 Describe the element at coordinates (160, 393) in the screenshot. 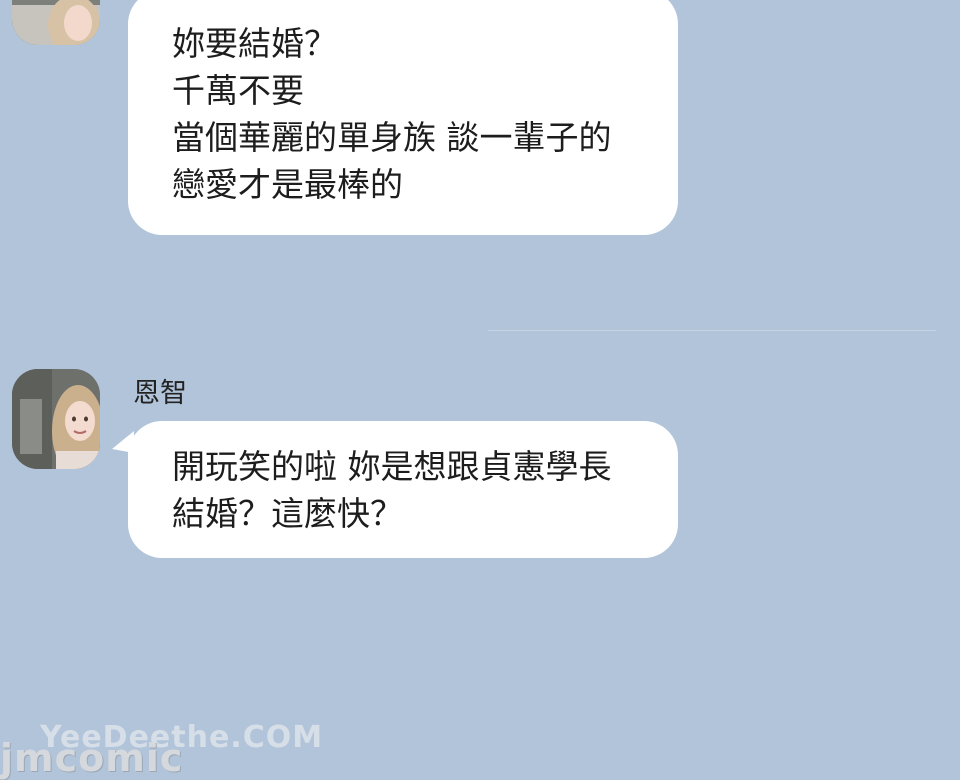

I see `sender-name: 恩智` at that location.